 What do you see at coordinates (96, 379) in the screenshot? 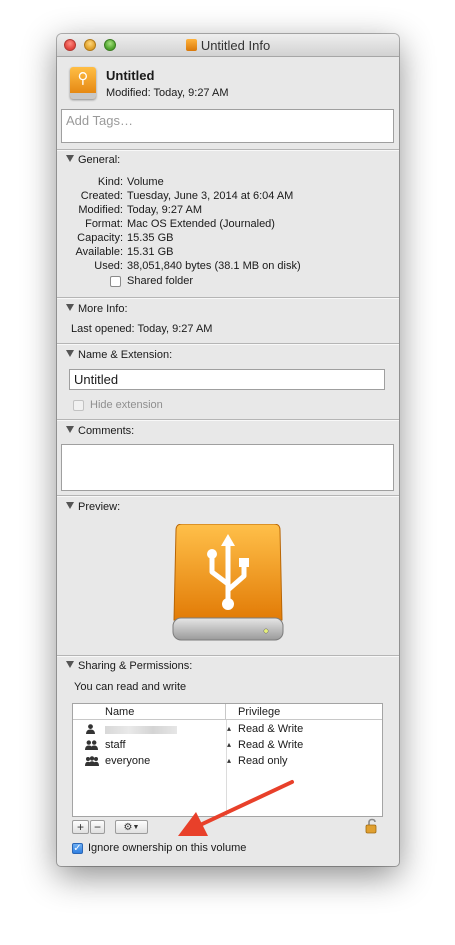
I see `name-field-value: Untitled` at bounding box center [96, 379].